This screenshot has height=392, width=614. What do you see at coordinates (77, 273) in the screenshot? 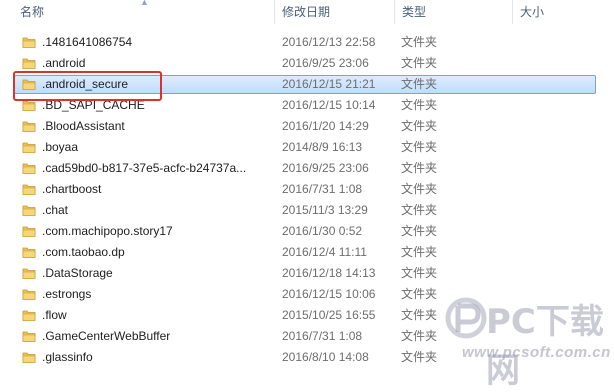
I see `file-name: .DataStorage` at bounding box center [77, 273].